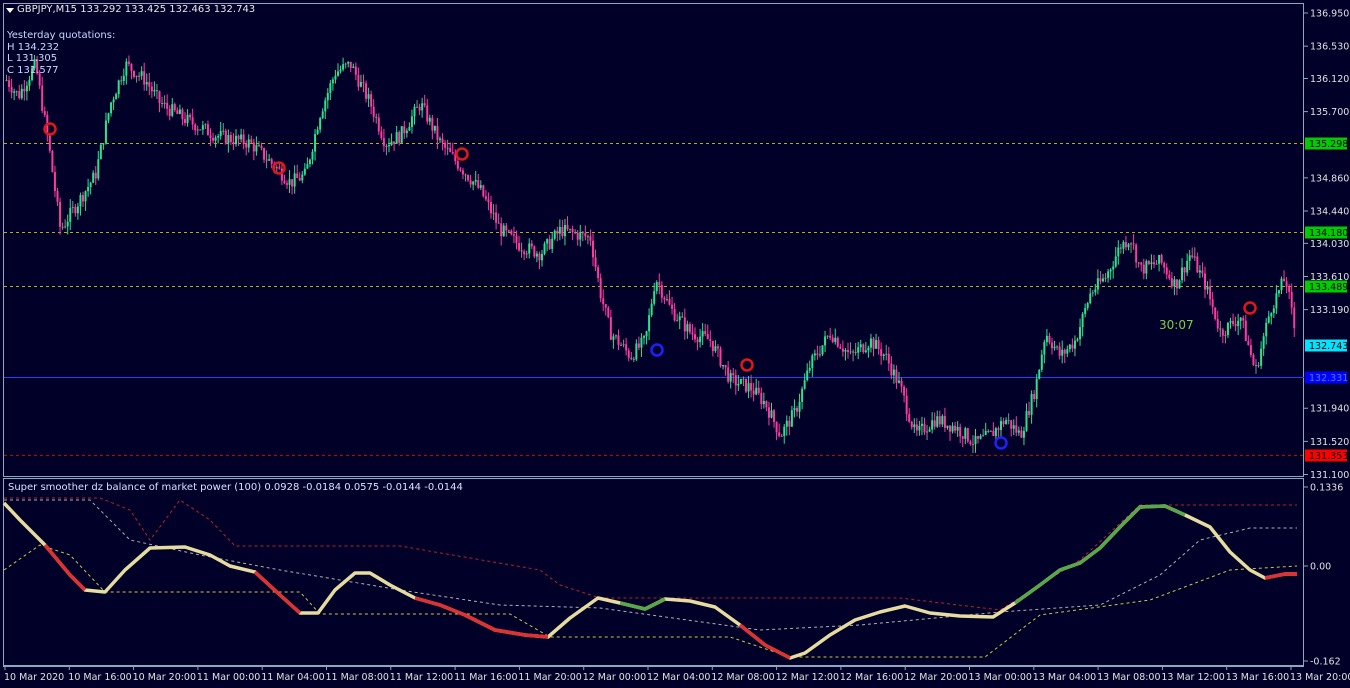 The height and width of the screenshot is (688, 1350). Describe the element at coordinates (1329, 442) in the screenshot. I see `price-label: 131.520` at that location.